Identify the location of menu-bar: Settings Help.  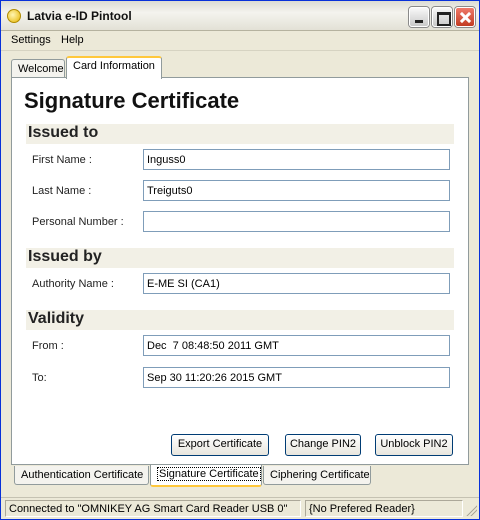
(240, 41).